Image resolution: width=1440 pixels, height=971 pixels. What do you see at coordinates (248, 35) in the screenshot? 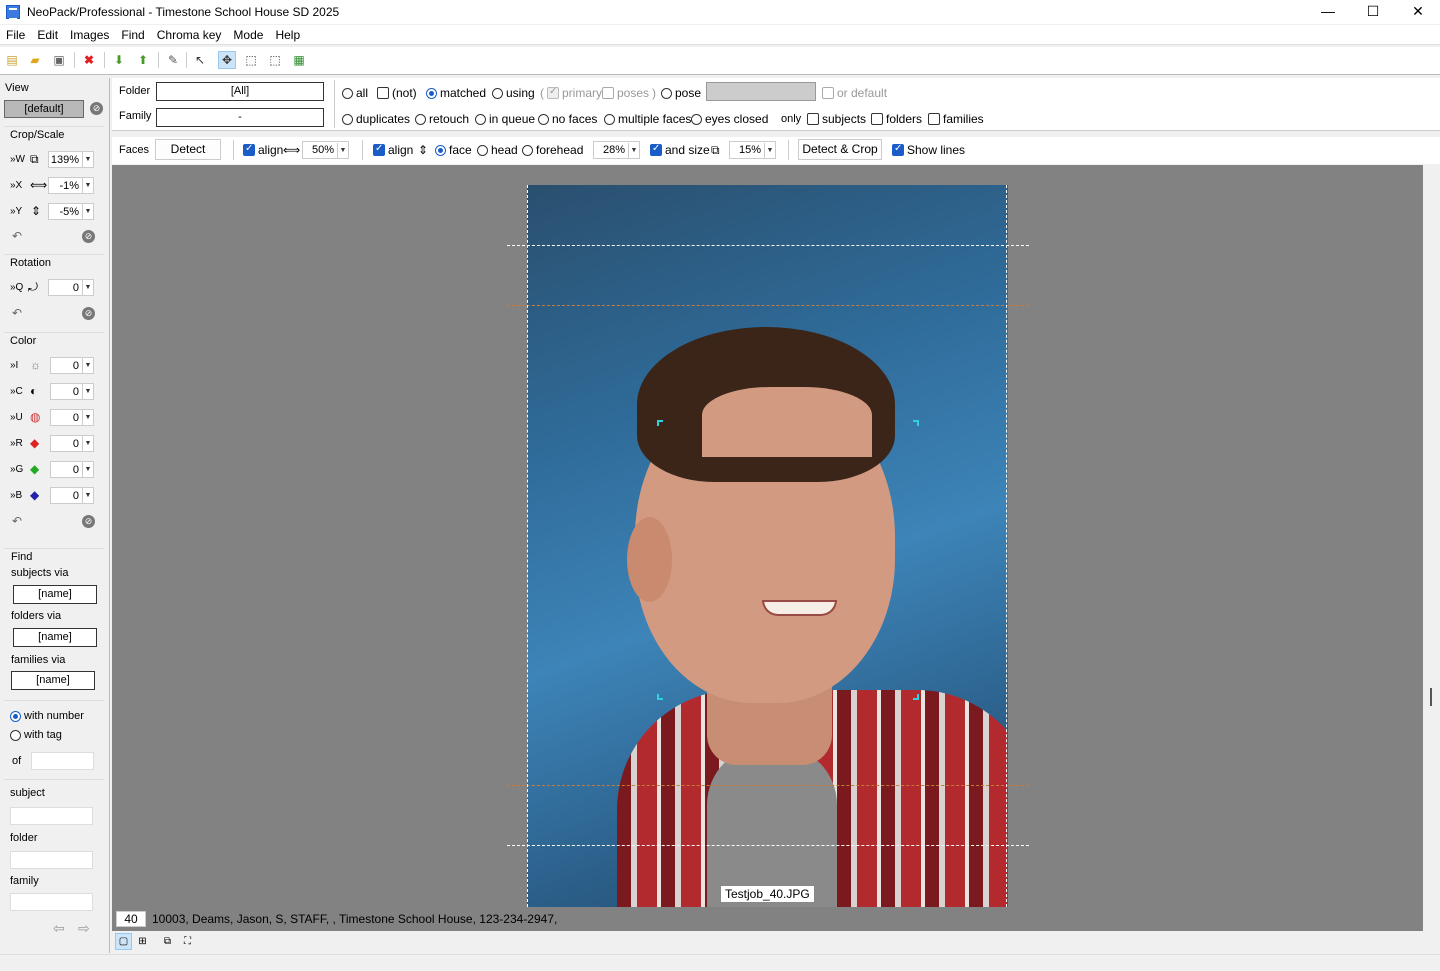
I see `menu-mode: Mode` at bounding box center [248, 35].